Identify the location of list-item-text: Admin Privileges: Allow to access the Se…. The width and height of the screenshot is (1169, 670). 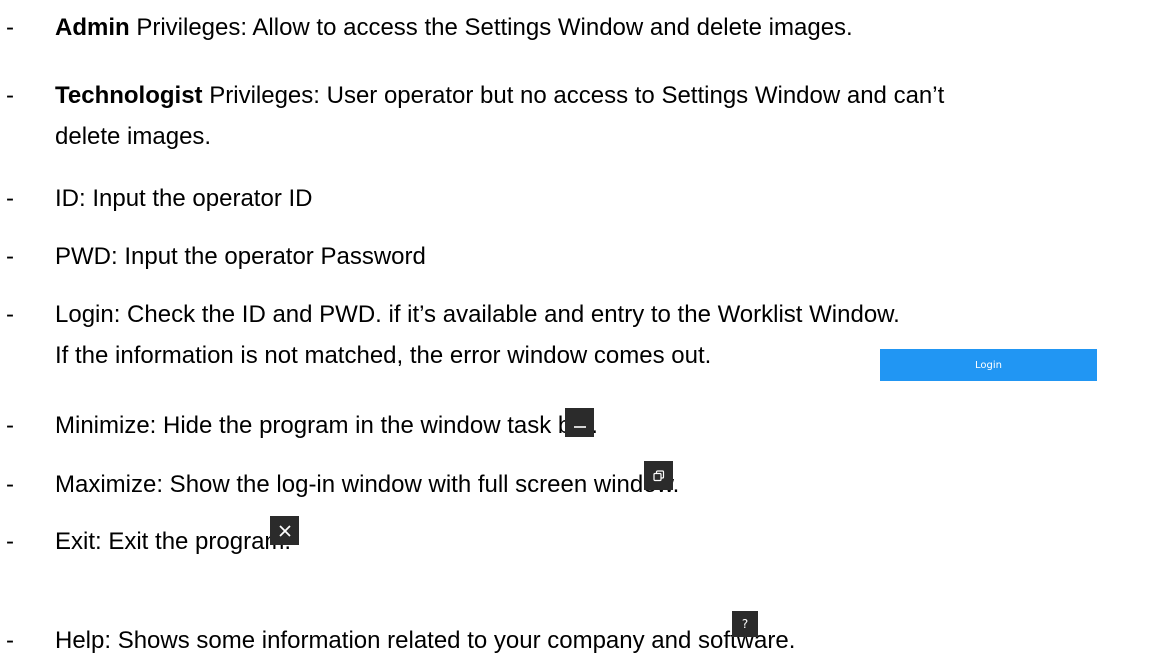
(454, 28).